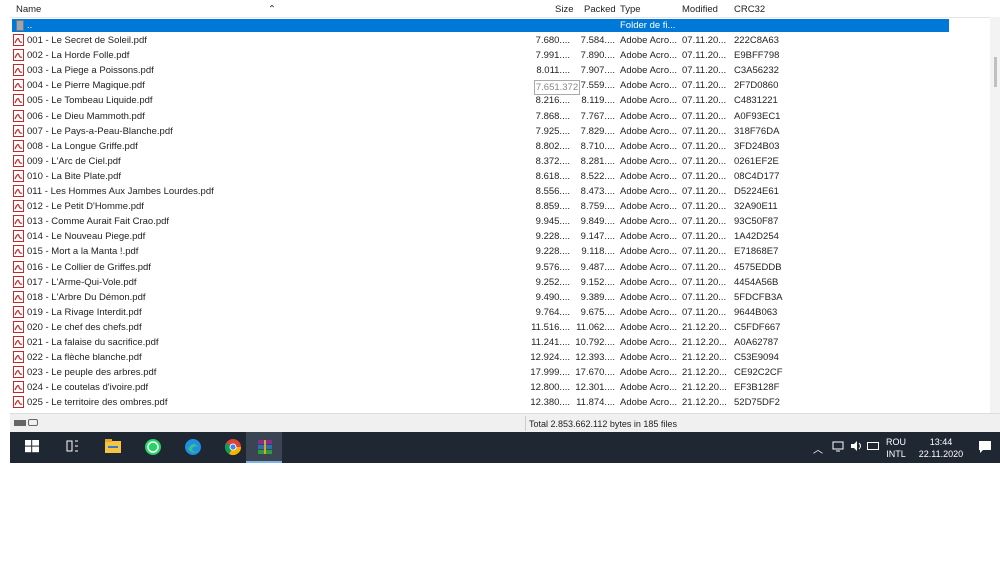 The image size is (1000, 563). Describe the element at coordinates (757, 116) in the screenshot. I see `cell-crc: A0F93EC1` at that location.